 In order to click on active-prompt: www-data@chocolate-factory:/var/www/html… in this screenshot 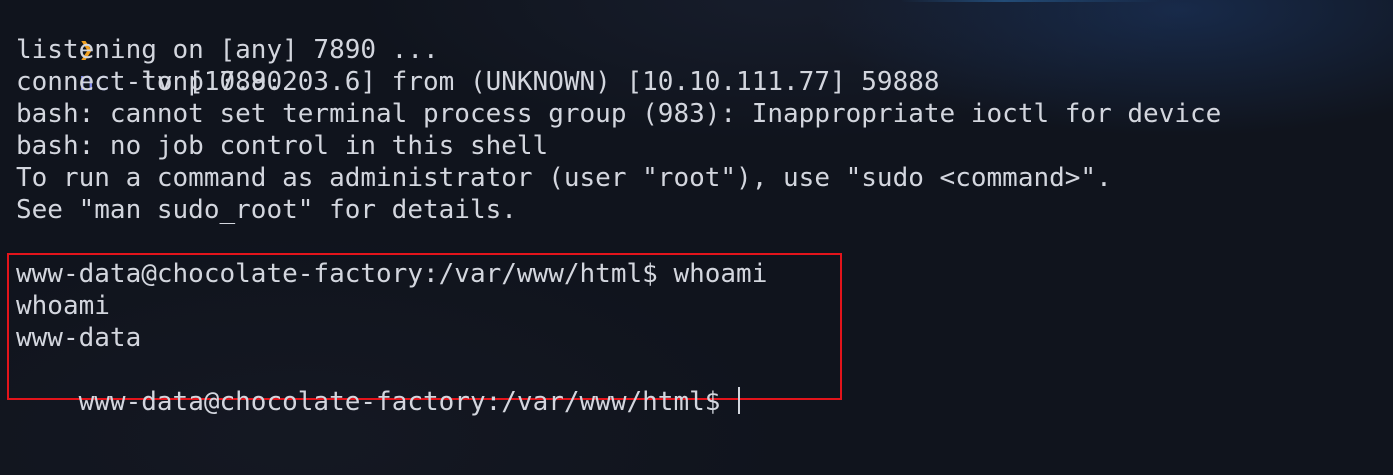, I will do `click(407, 402)`.